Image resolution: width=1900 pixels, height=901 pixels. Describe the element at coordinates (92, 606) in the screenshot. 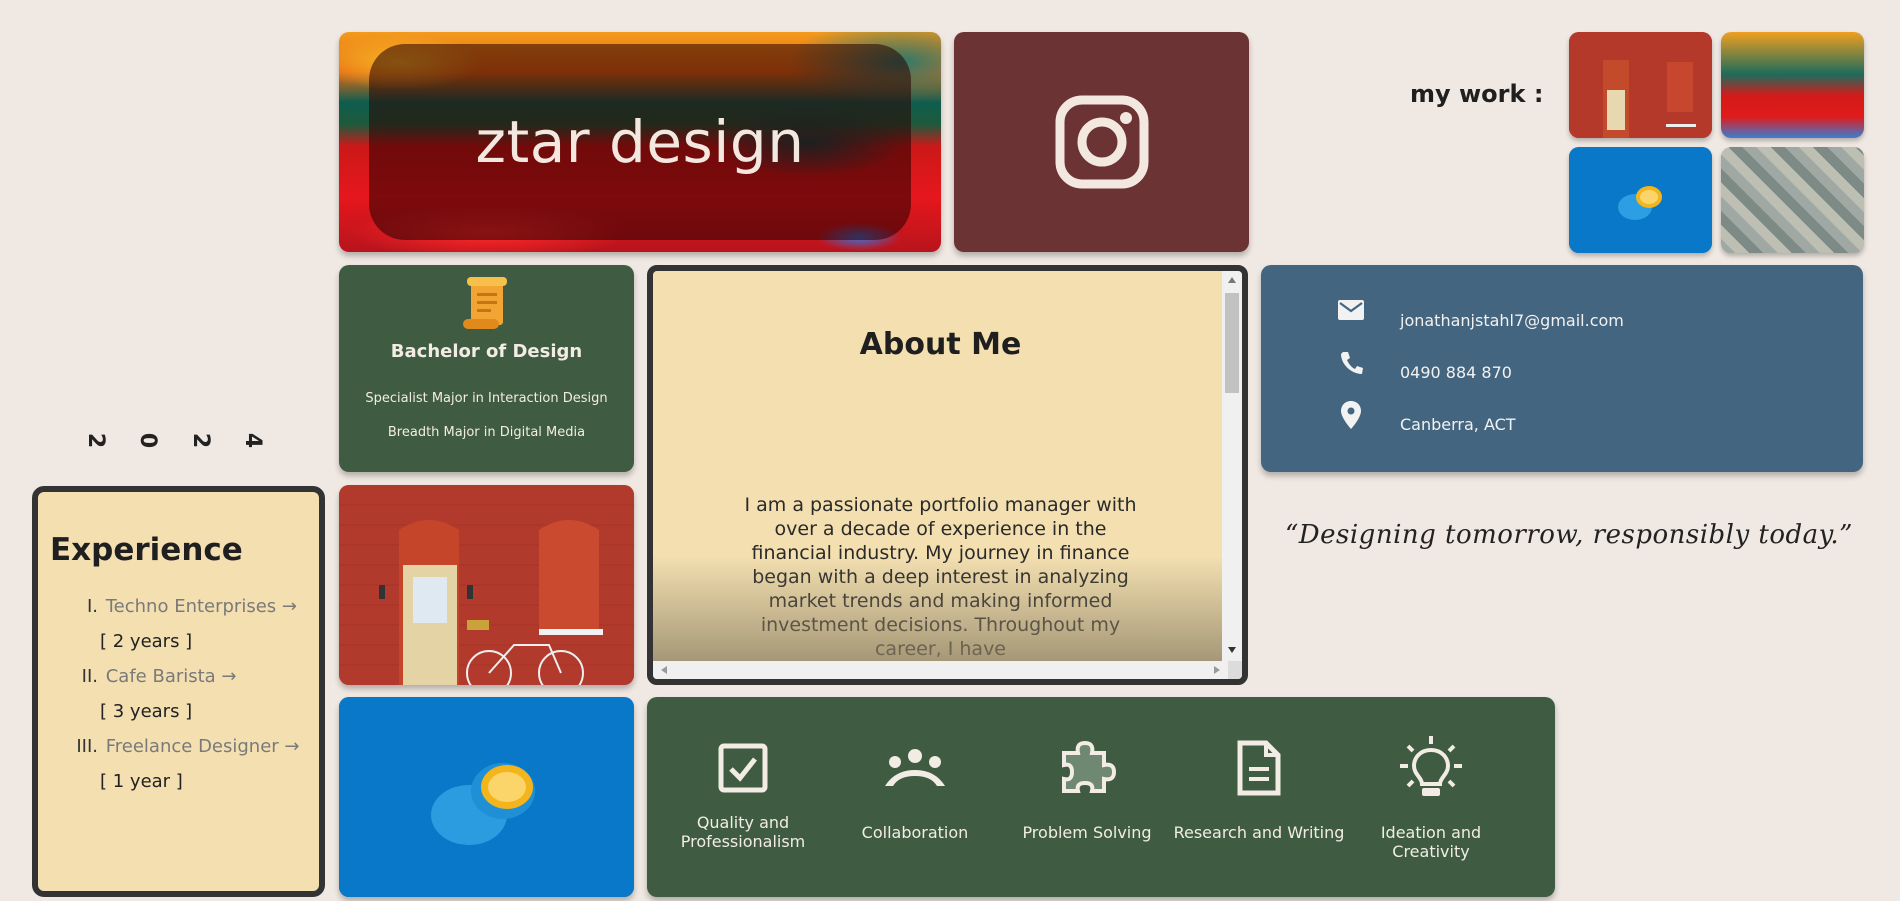

I see `experience-number: I.` at that location.